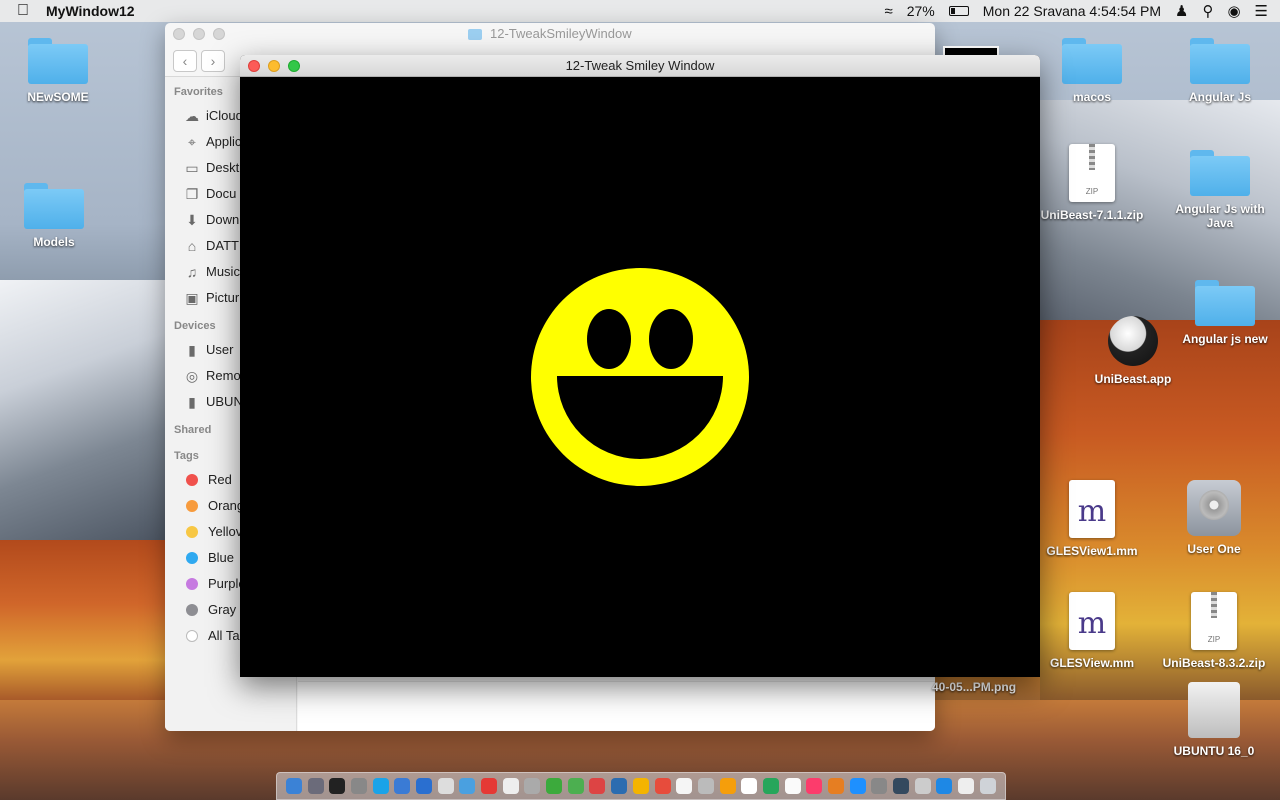  I want to click on word-dock-icon, so click(619, 786).